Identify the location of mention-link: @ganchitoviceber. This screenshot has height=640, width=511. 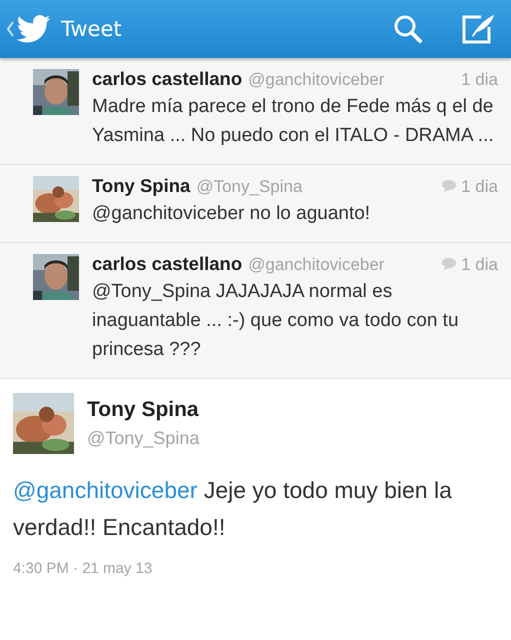
(105, 490).